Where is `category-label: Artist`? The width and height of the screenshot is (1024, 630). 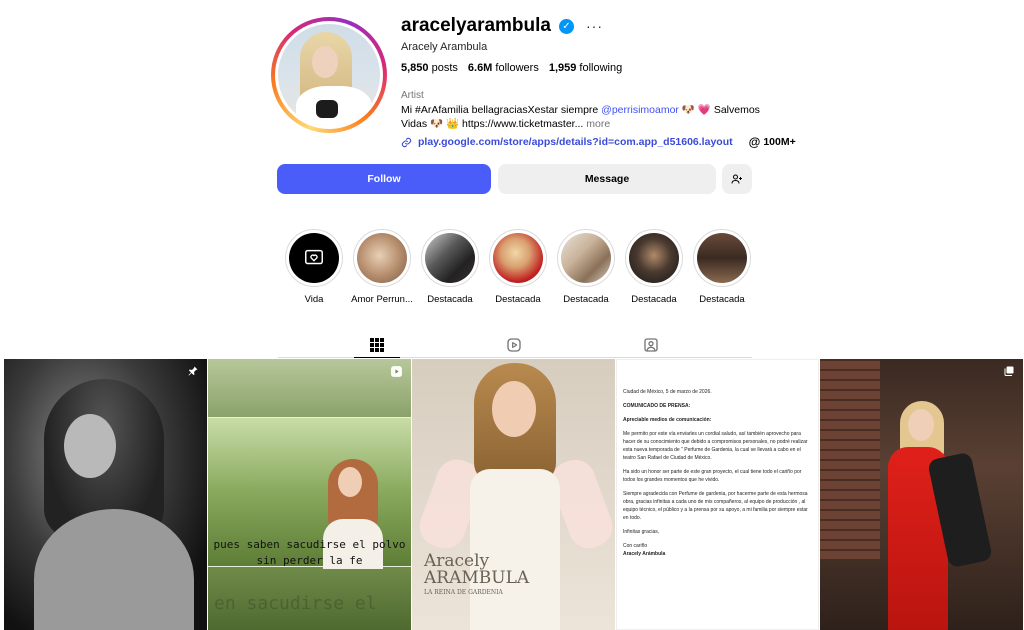 category-label: Artist is located at coordinates (412, 95).